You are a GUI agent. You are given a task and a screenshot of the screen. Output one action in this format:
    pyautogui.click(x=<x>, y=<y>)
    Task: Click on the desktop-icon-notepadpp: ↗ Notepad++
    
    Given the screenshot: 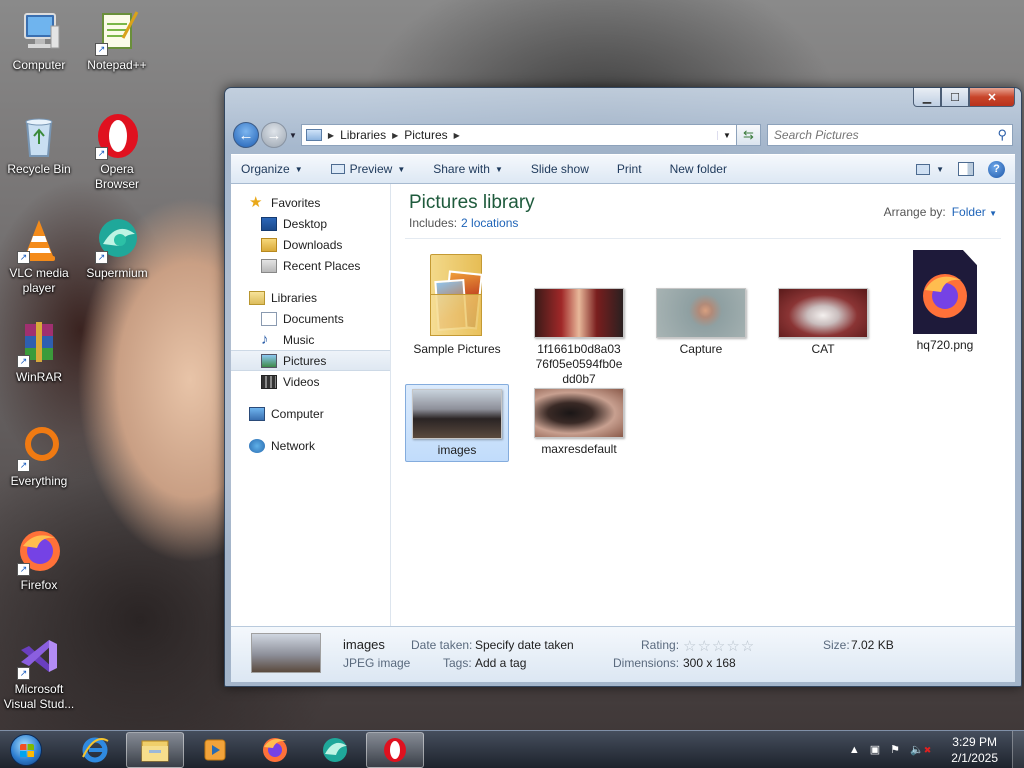 What is the action you would take?
    pyautogui.click(x=117, y=40)
    